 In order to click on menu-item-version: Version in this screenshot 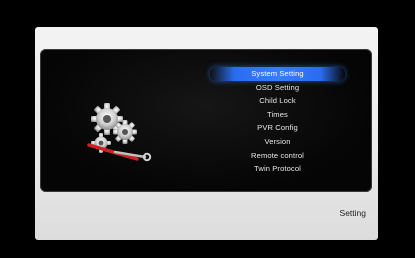, I will do `click(277, 142)`.